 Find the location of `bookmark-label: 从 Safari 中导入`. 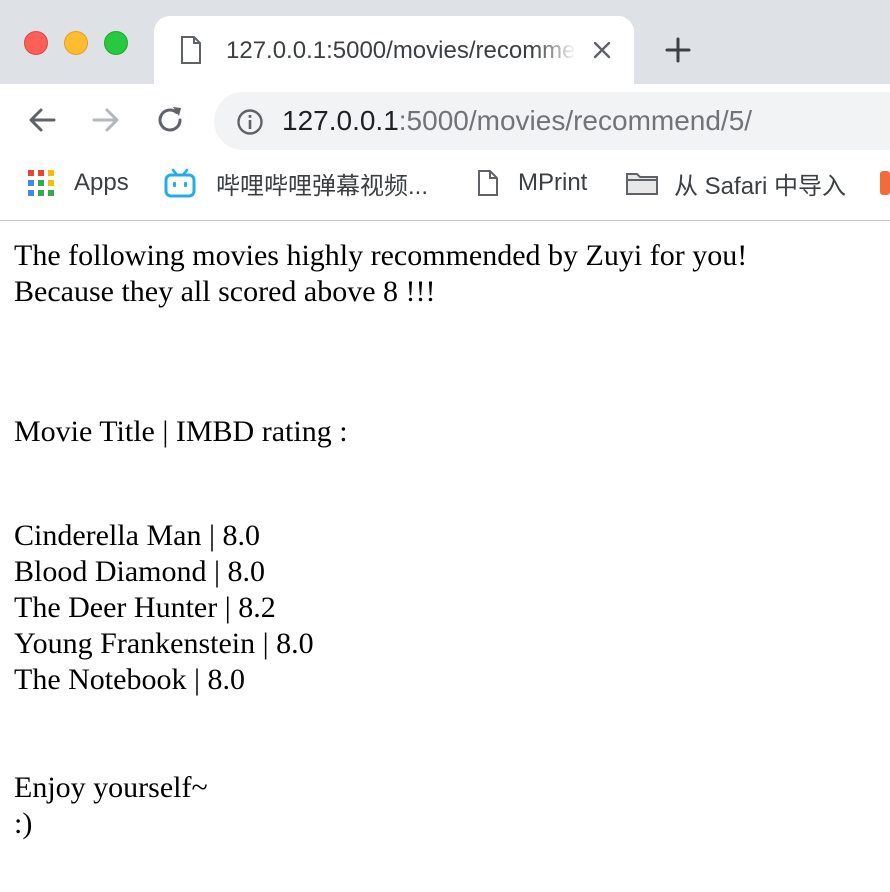

bookmark-label: 从 Safari 中导入 is located at coordinates (760, 186).